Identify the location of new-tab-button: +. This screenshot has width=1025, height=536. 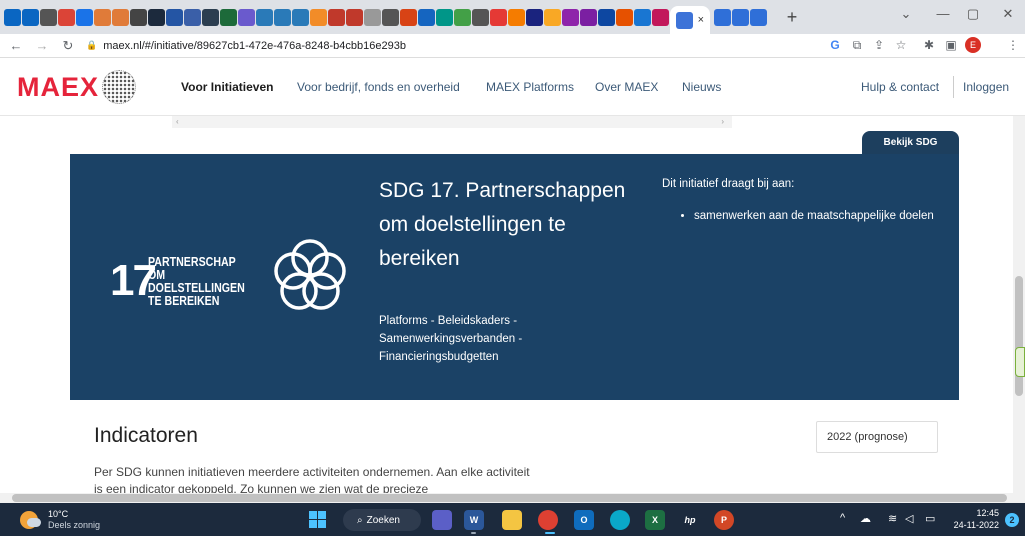
(792, 17).